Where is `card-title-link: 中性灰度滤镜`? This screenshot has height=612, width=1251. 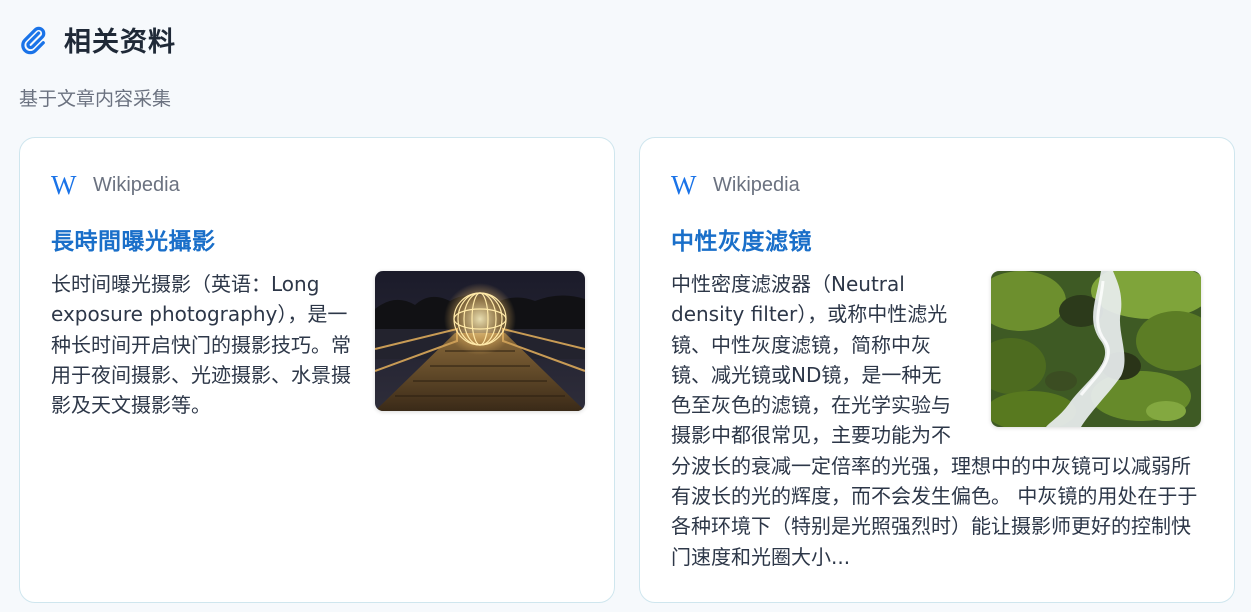 card-title-link: 中性灰度滤镜 is located at coordinates (741, 239).